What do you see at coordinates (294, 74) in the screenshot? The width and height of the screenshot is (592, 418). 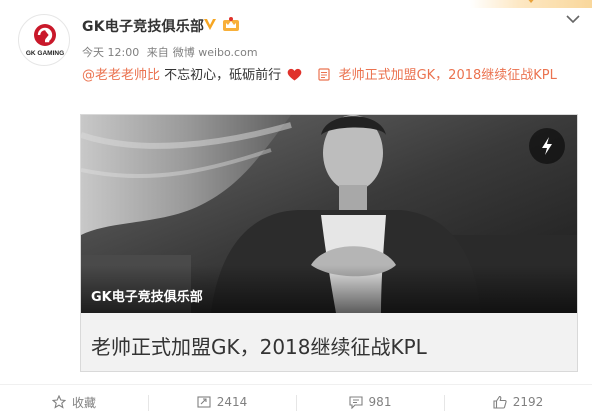 I see `heart-icon` at bounding box center [294, 74].